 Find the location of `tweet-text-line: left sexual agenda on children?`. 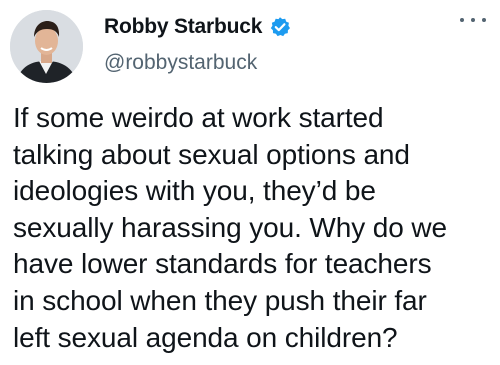

tweet-text-line: left sexual agenda on children? is located at coordinates (205, 337).